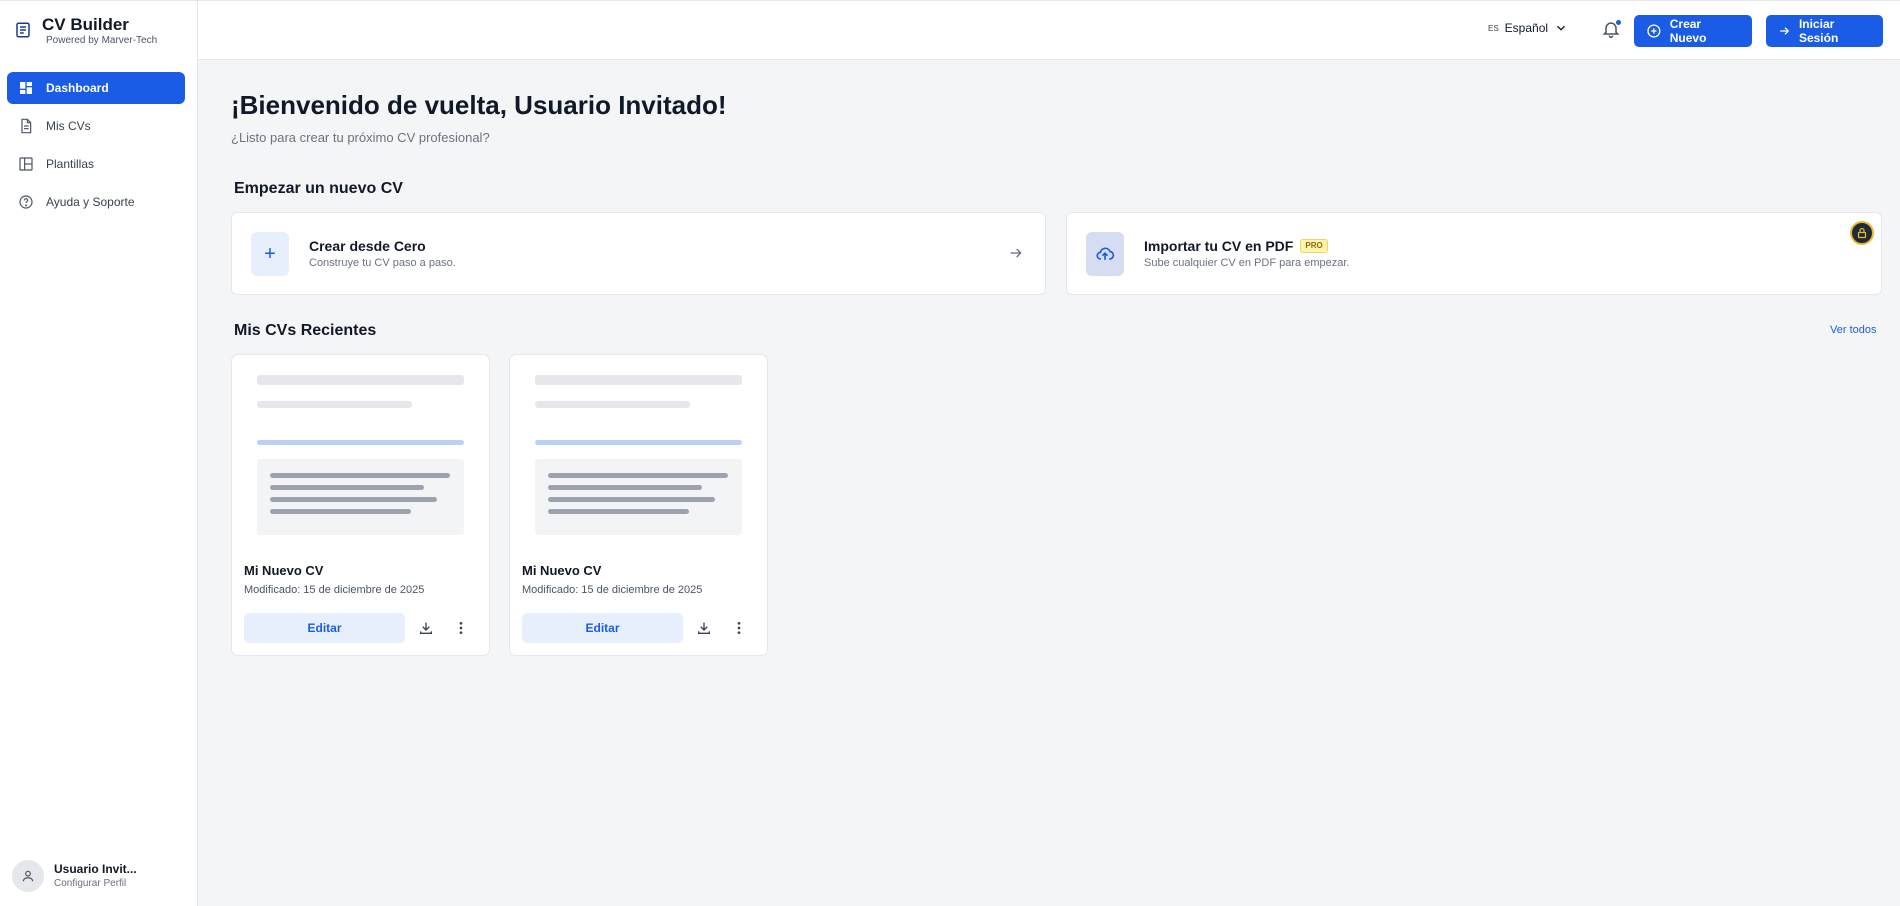 Image resolution: width=1900 pixels, height=906 pixels. What do you see at coordinates (1561, 28) in the screenshot?
I see `chevron-down-icon` at bounding box center [1561, 28].